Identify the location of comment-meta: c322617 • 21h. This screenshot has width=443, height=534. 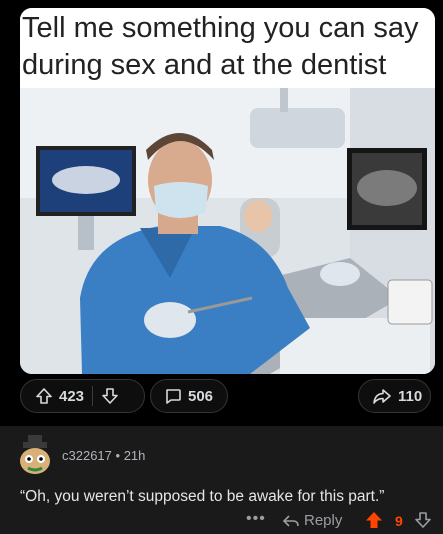
(103, 455).